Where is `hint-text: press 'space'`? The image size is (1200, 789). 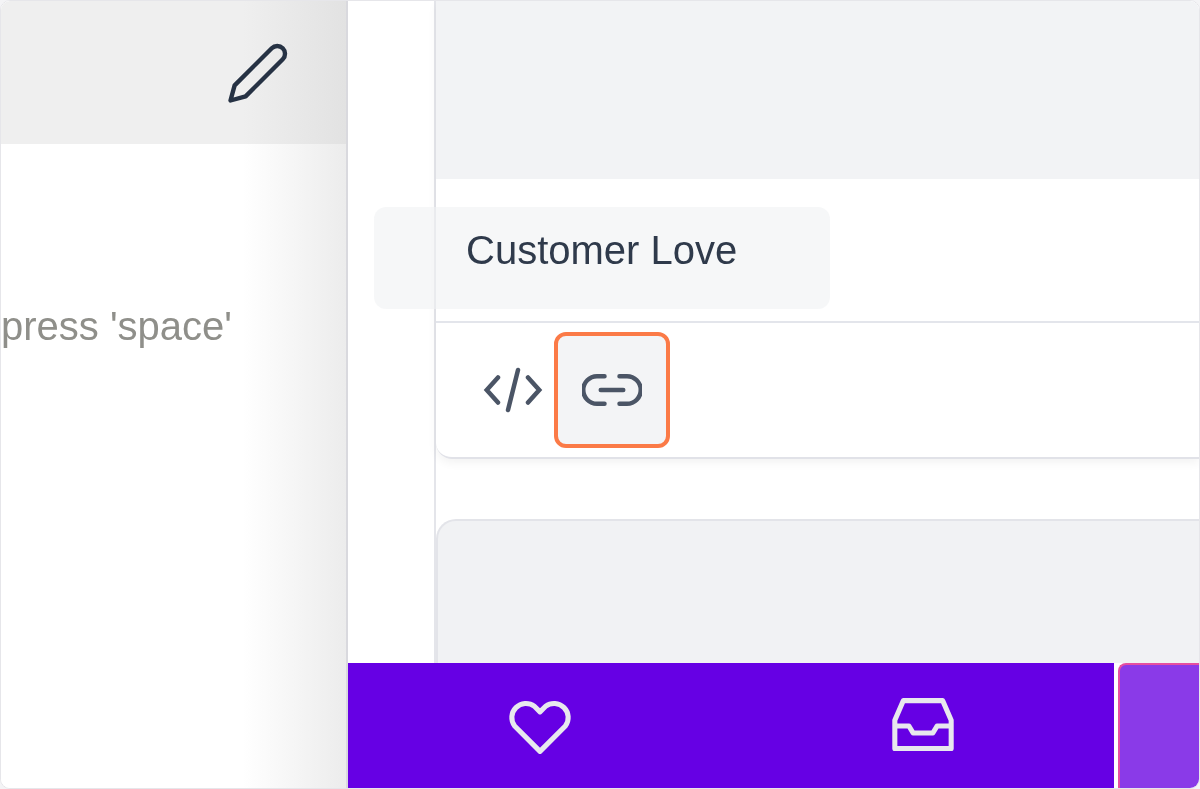
hint-text: press 'space' is located at coordinates (117, 326).